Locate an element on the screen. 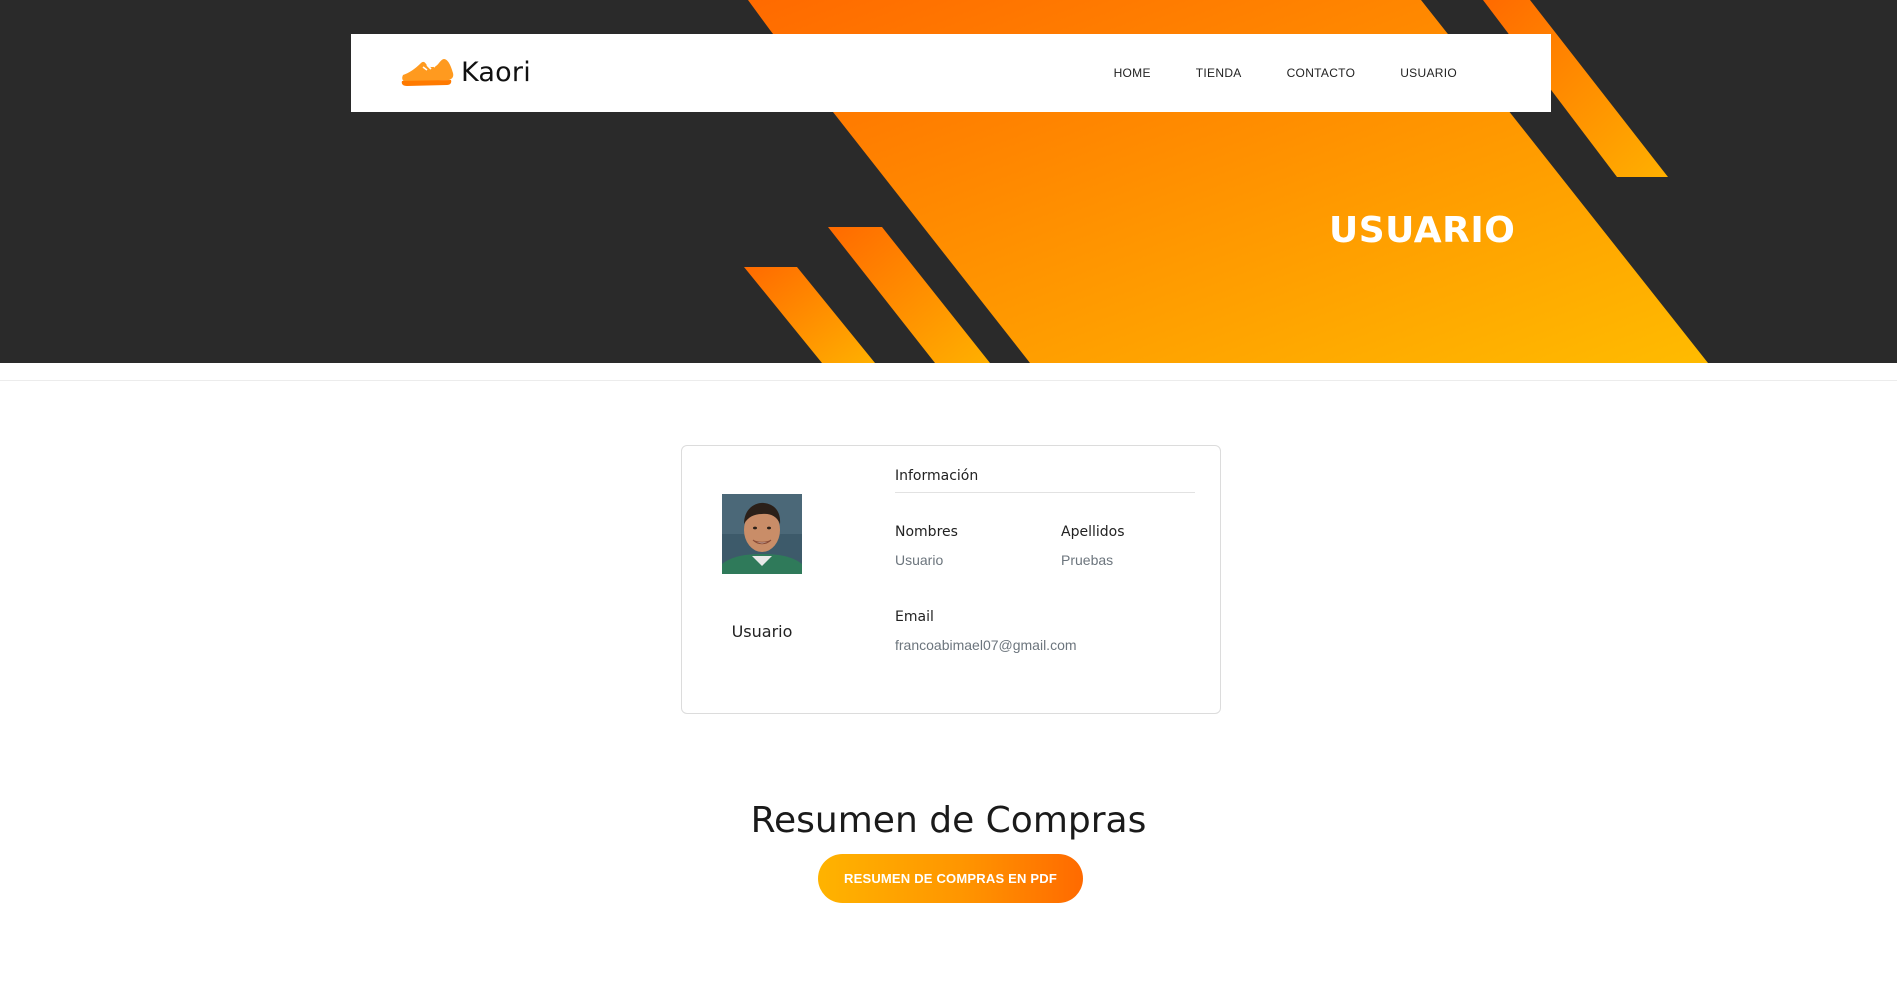 The width and height of the screenshot is (1897, 991). avatar is located at coordinates (762, 534).